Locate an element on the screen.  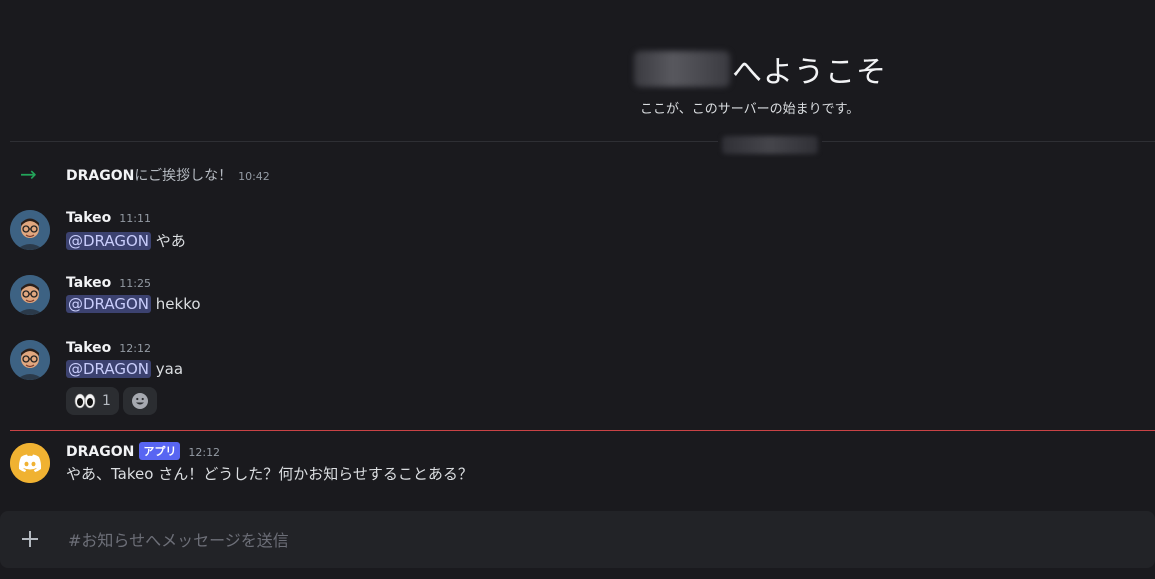
add-reaction-button is located at coordinates (139, 401).